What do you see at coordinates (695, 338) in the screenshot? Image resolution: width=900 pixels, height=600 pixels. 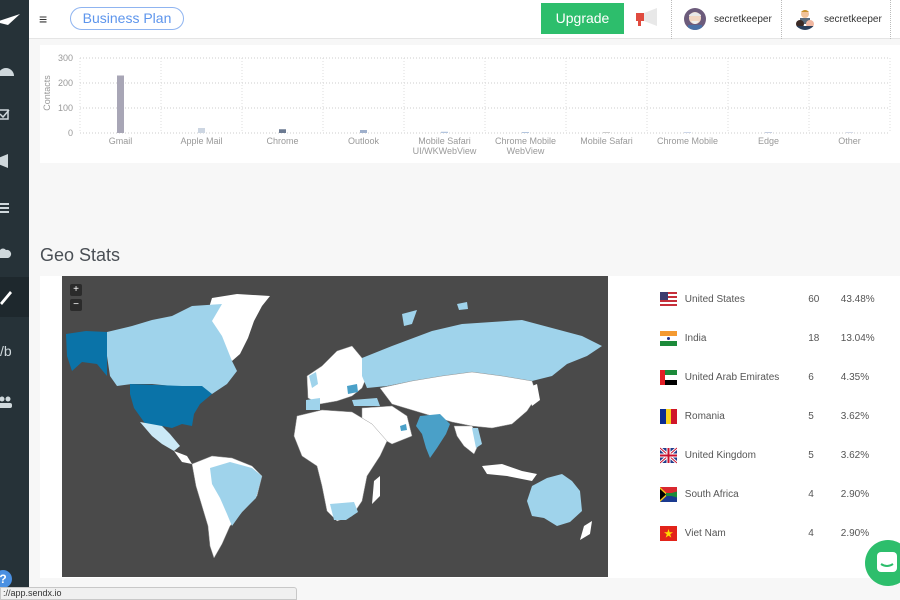 I see `country-name: India` at bounding box center [695, 338].